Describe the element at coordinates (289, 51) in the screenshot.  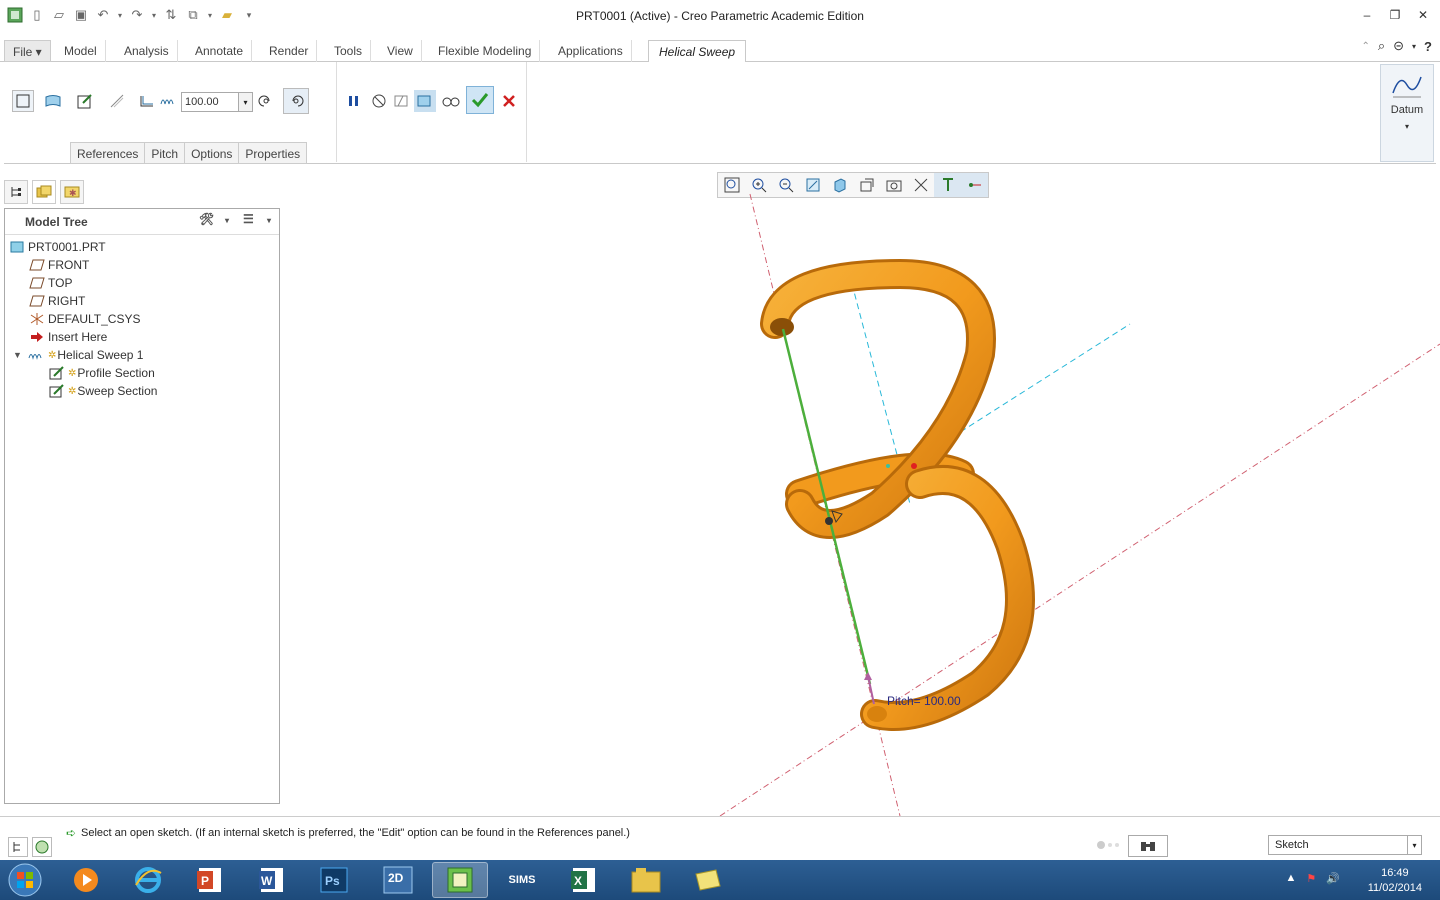
I see `tab-render: Render` at that location.